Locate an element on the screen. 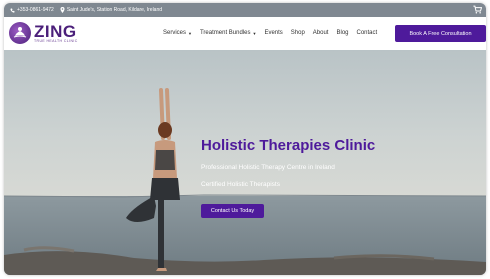 The height and width of the screenshot is (279, 490). nav-item-events: Events is located at coordinates (273, 33).